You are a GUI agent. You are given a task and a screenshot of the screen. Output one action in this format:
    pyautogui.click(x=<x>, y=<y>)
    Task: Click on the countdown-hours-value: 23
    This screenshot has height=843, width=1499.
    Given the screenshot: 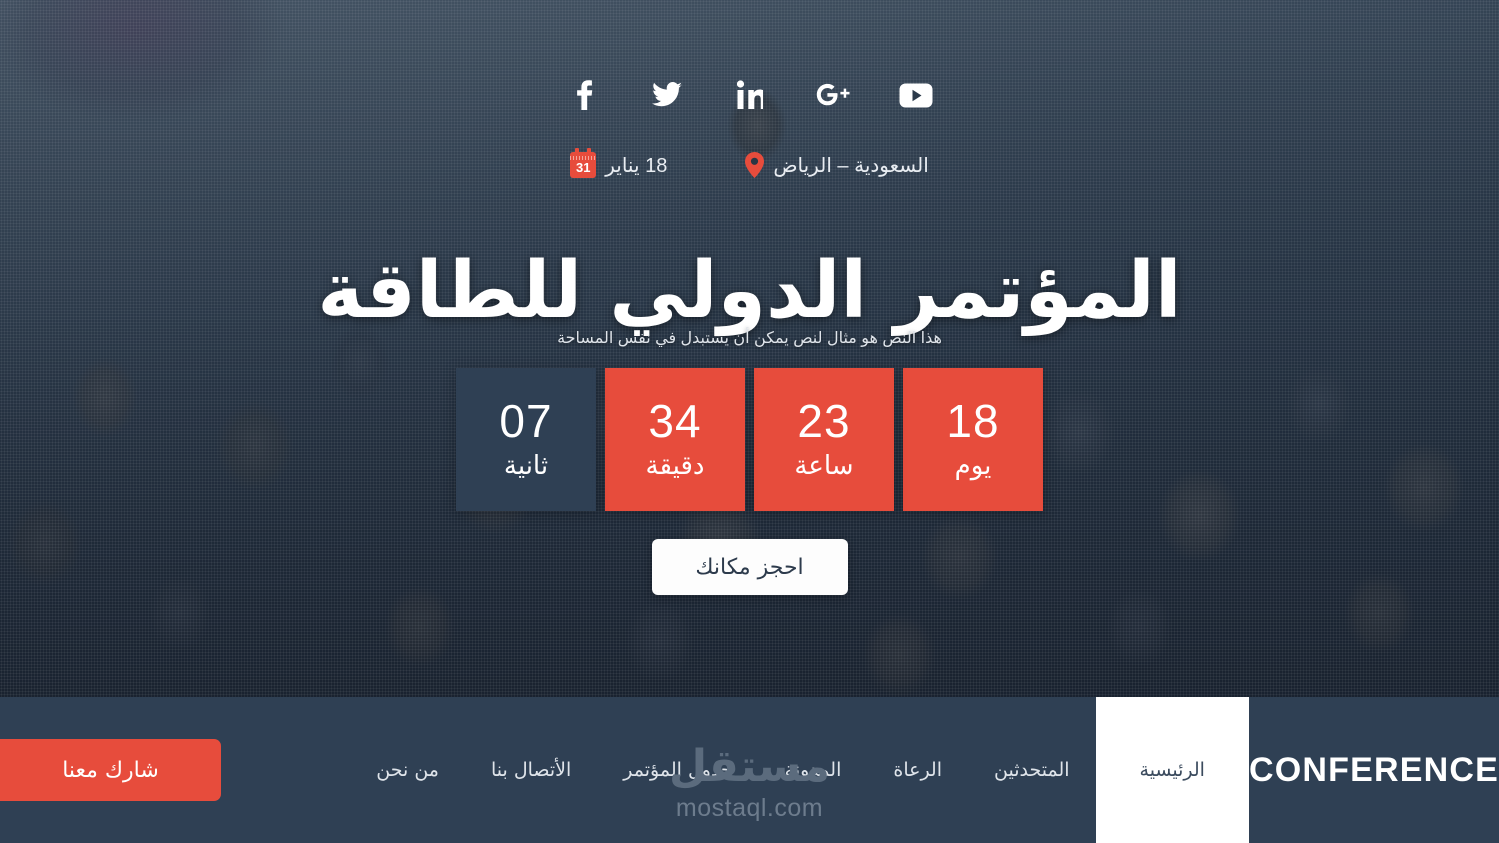 What is the action you would take?
    pyautogui.click(x=824, y=421)
    